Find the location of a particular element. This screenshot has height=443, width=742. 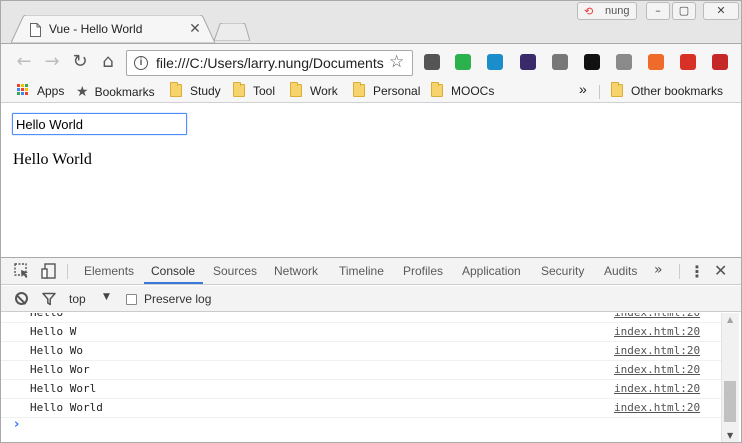

more-tabs-button: » is located at coordinates (658, 270).